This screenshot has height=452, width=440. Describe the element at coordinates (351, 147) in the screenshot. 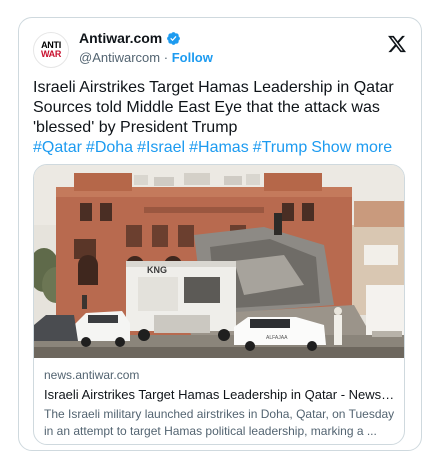

I see `show-more-link: Show more` at that location.